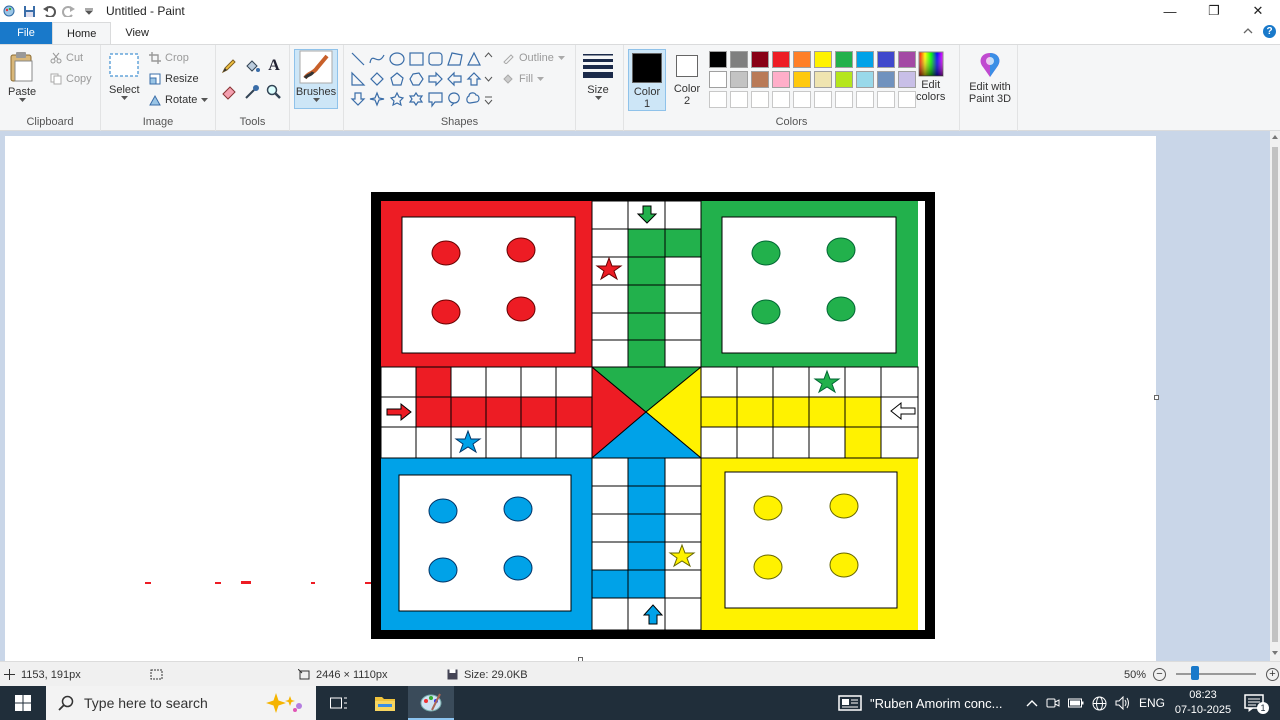 The height and width of the screenshot is (720, 1280). Describe the element at coordinates (1195, 673) in the screenshot. I see `zoom-slider-thumb` at that location.